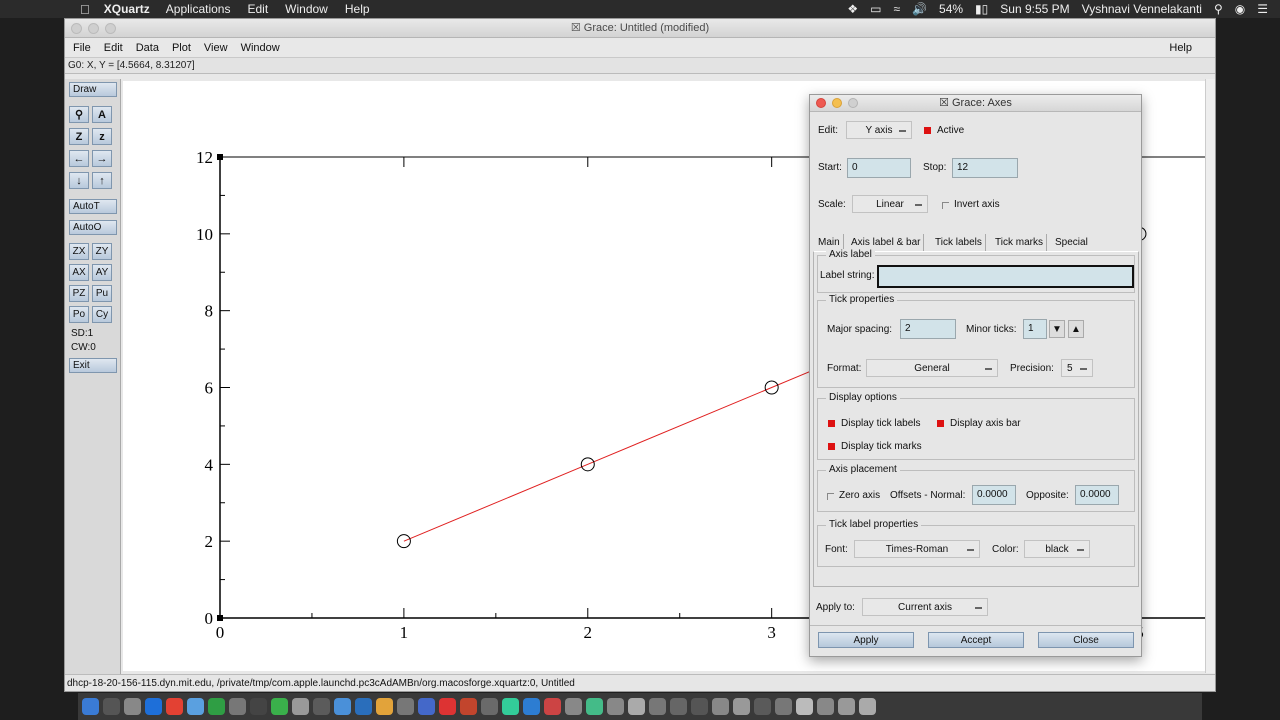 The width and height of the screenshot is (1280, 720). What do you see at coordinates (1142, 9) in the screenshot?
I see `user-name: Vyshnavi Vennelakanti` at bounding box center [1142, 9].